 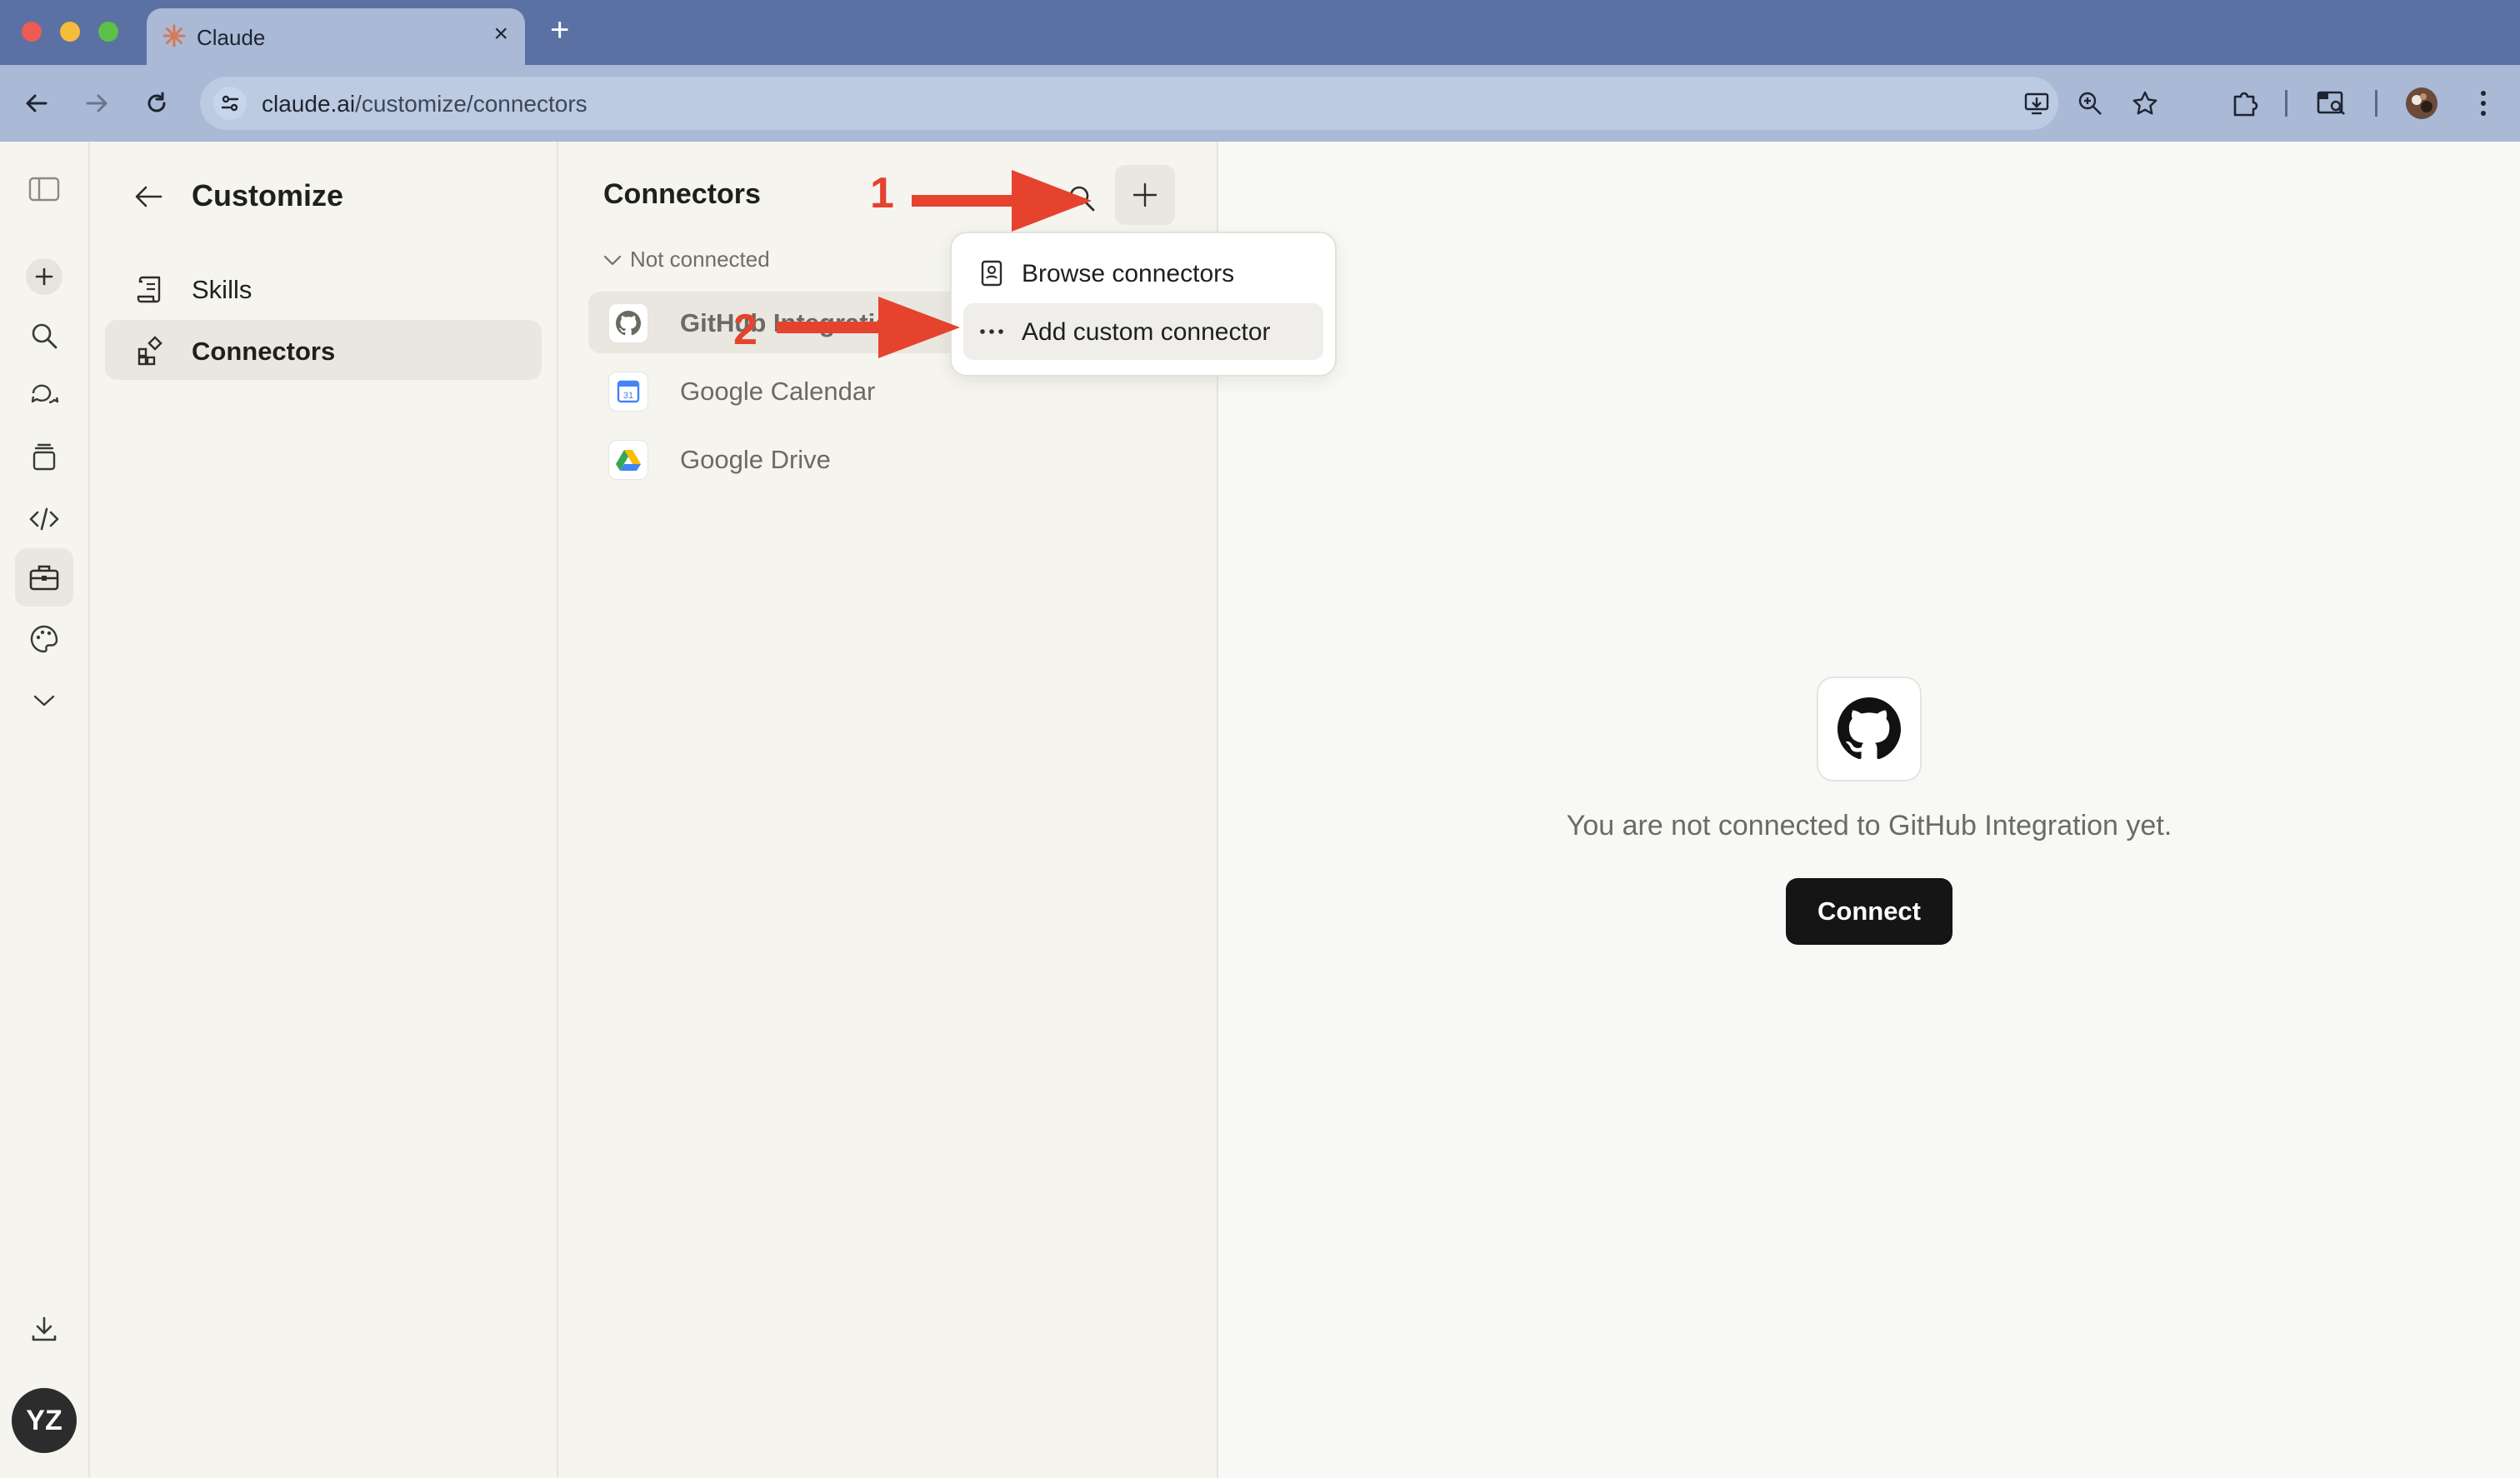 I want to click on url-path: /customize/connectors, so click(x=471, y=104).